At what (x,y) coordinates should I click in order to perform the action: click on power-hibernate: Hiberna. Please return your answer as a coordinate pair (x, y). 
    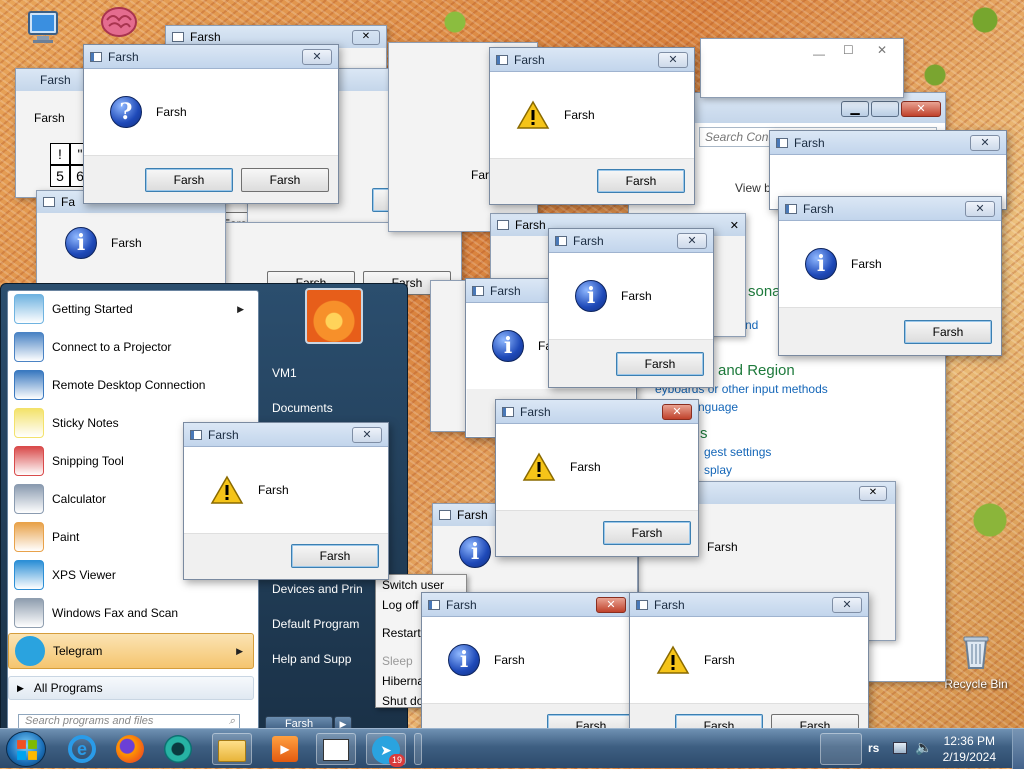
    Looking at the image, I should click on (403, 681).